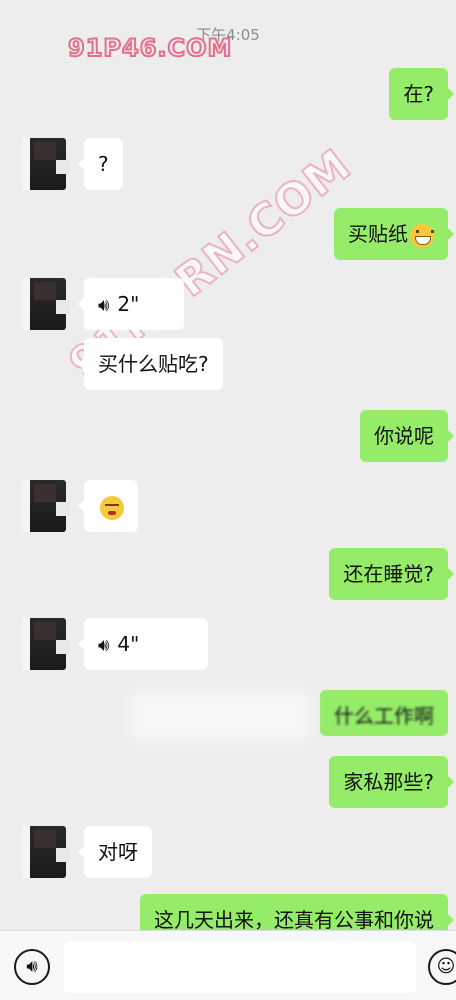 This screenshot has height=1000, width=456. What do you see at coordinates (143, 644) in the screenshot?
I see `voice-message: 🔊︎ 4"` at bounding box center [143, 644].